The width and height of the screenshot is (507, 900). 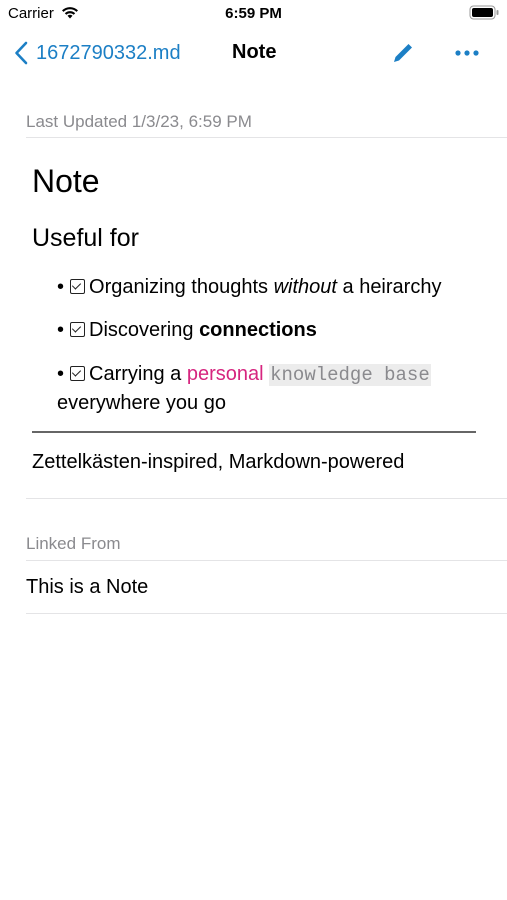 I want to click on note-heading-1: Note, so click(x=66, y=181).